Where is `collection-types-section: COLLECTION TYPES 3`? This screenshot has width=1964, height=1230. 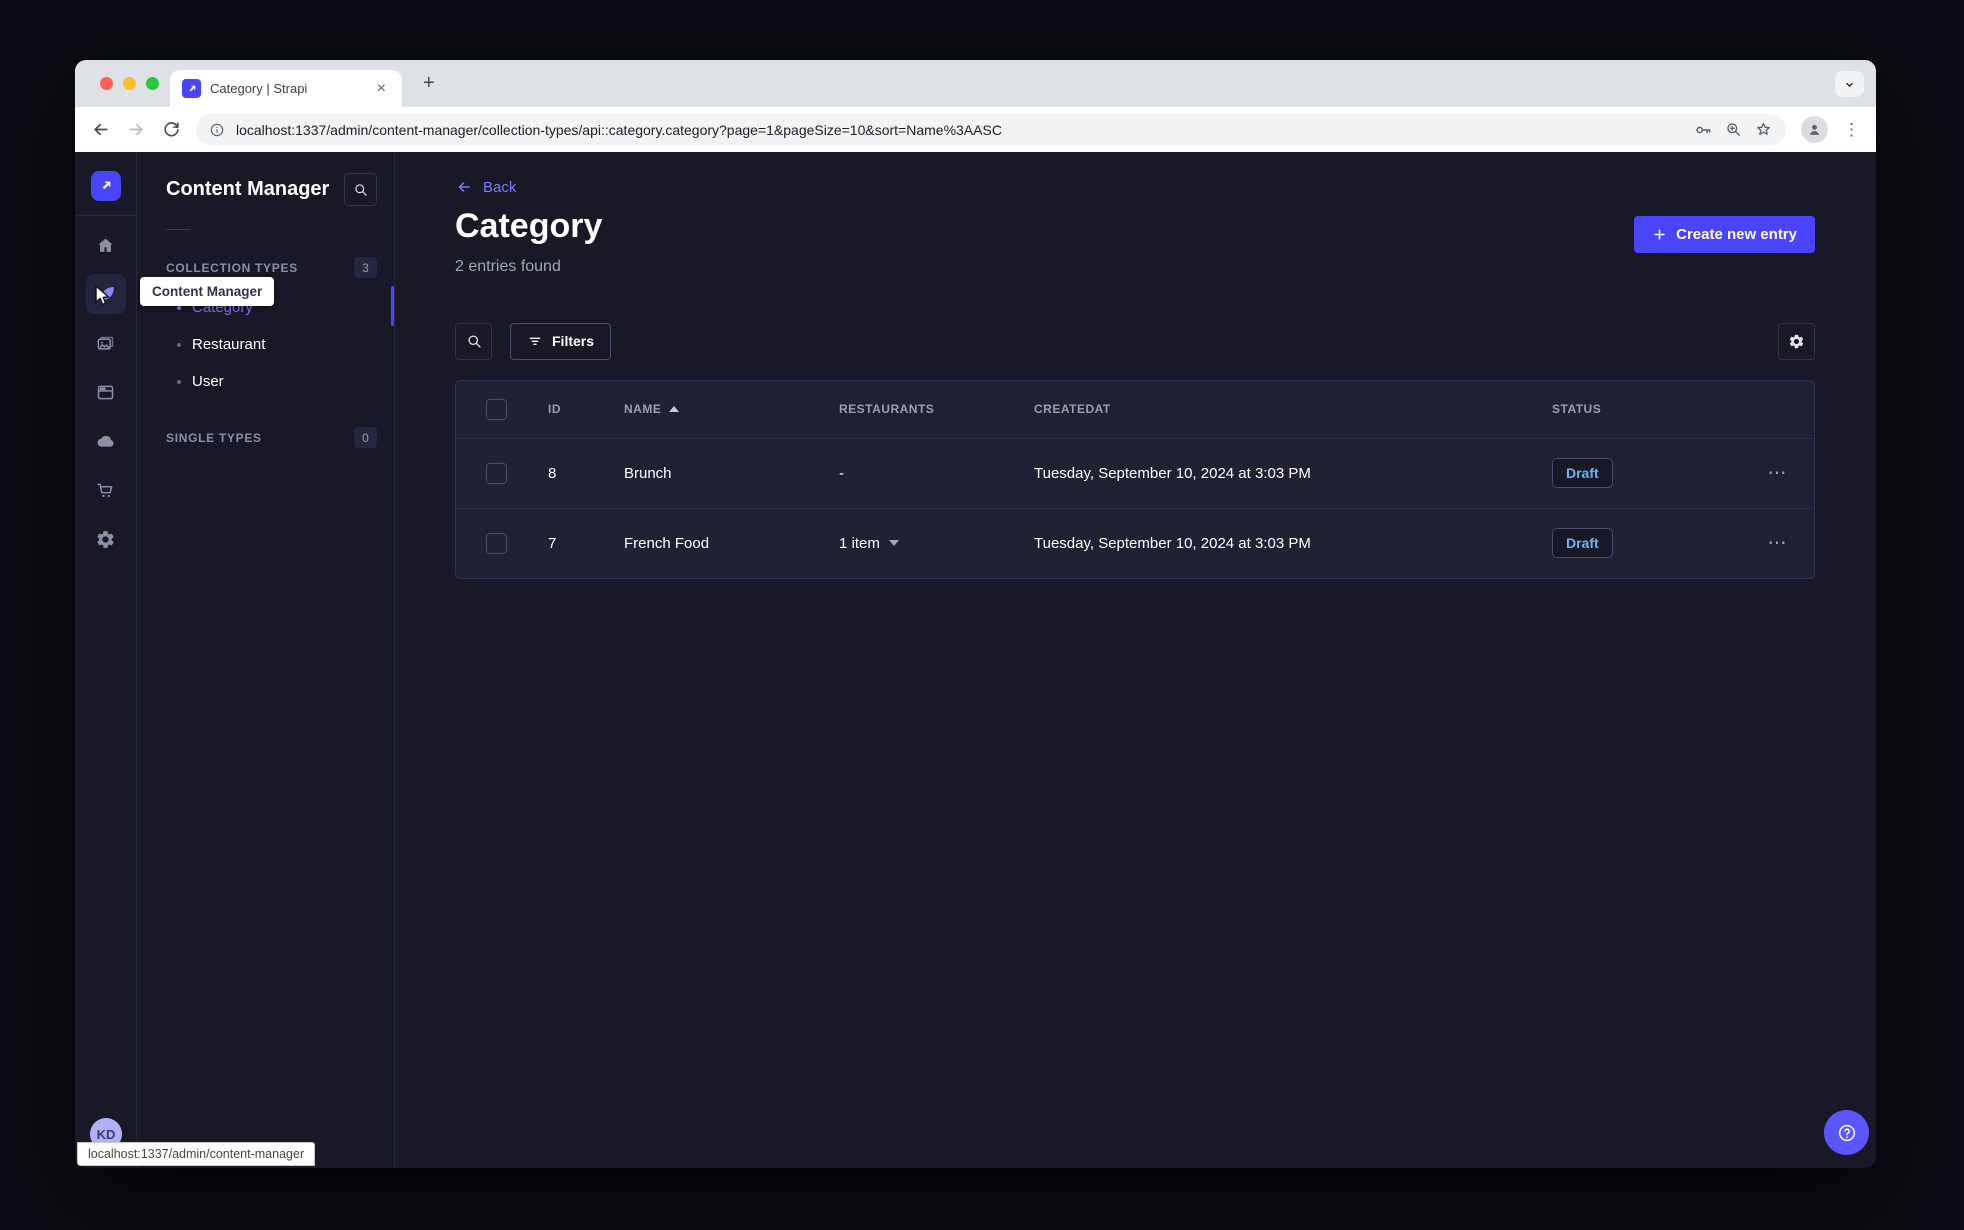
collection-types-section: COLLECTION TYPES 3 is located at coordinates (266, 267).